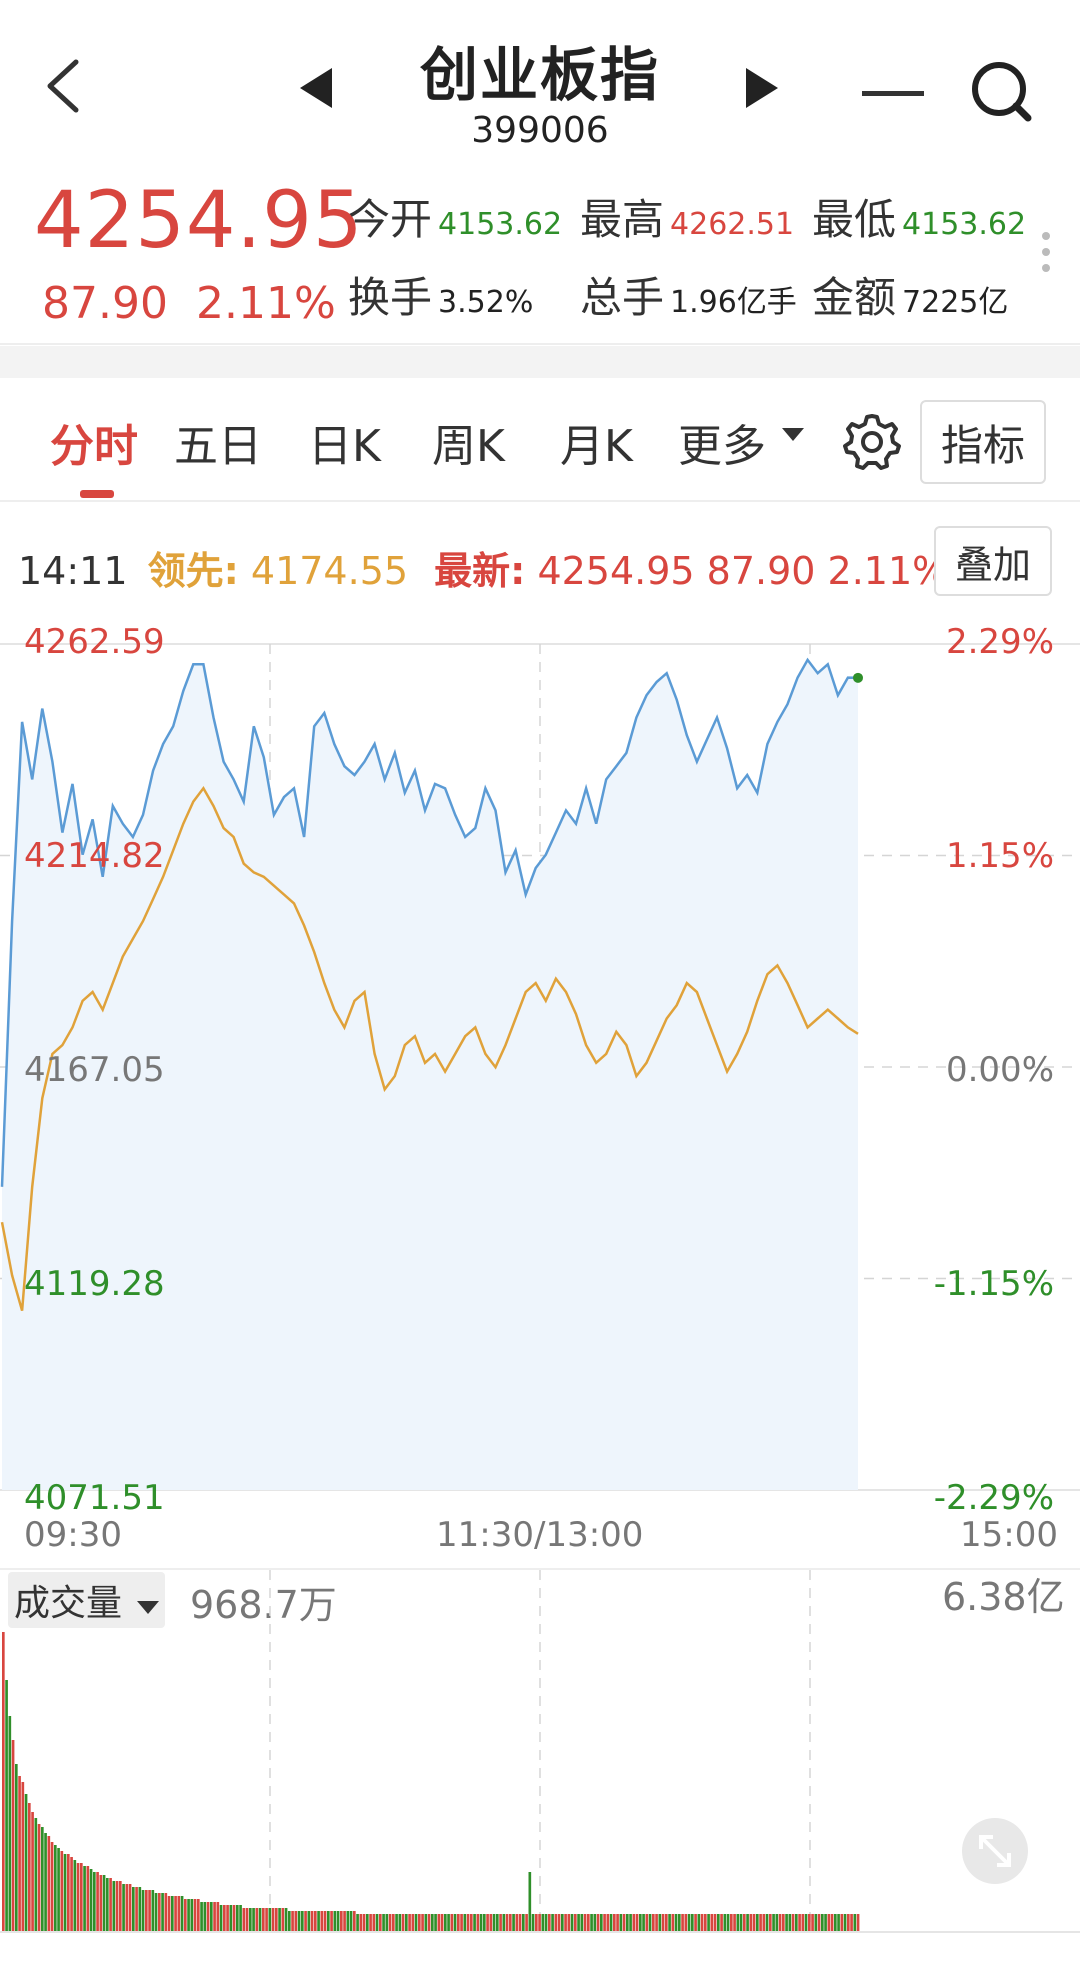  What do you see at coordinates (762, 88) in the screenshot?
I see `next-stock-button` at bounding box center [762, 88].